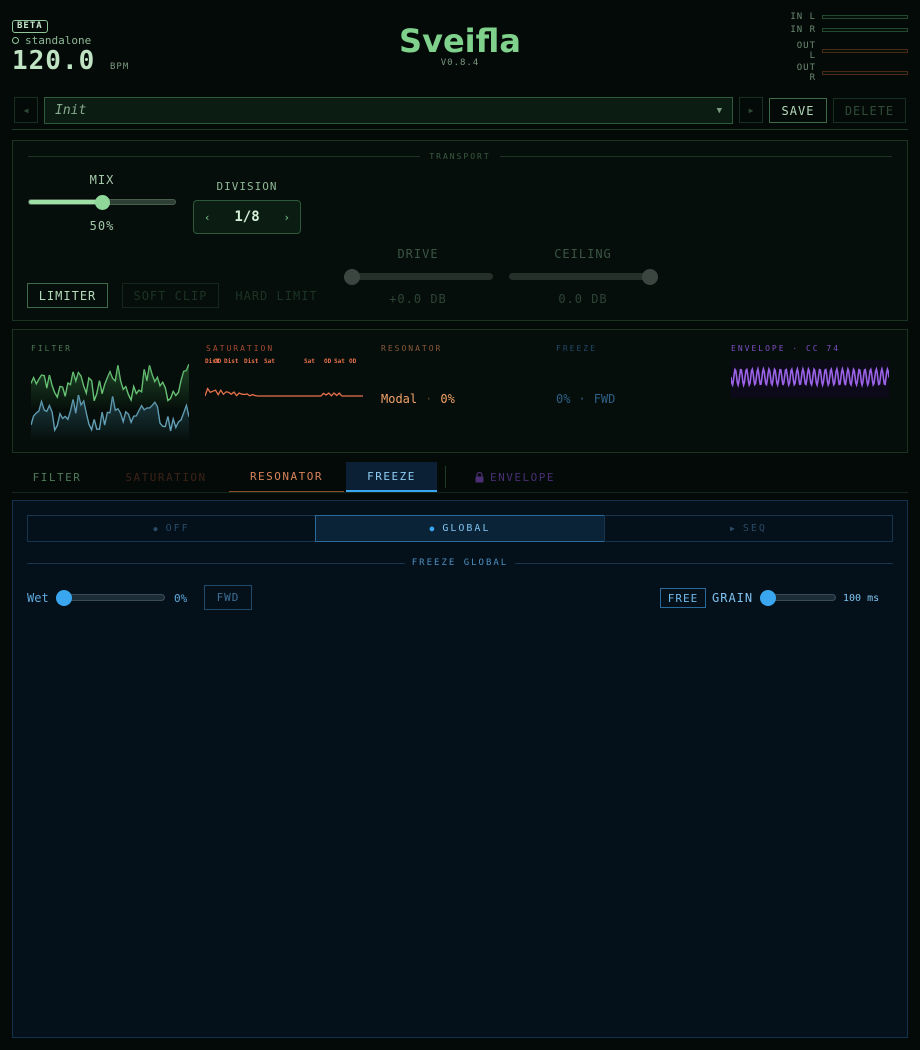  Describe the element at coordinates (240, 348) in the screenshot. I see `saturation-module-label: SATURATION` at that location.